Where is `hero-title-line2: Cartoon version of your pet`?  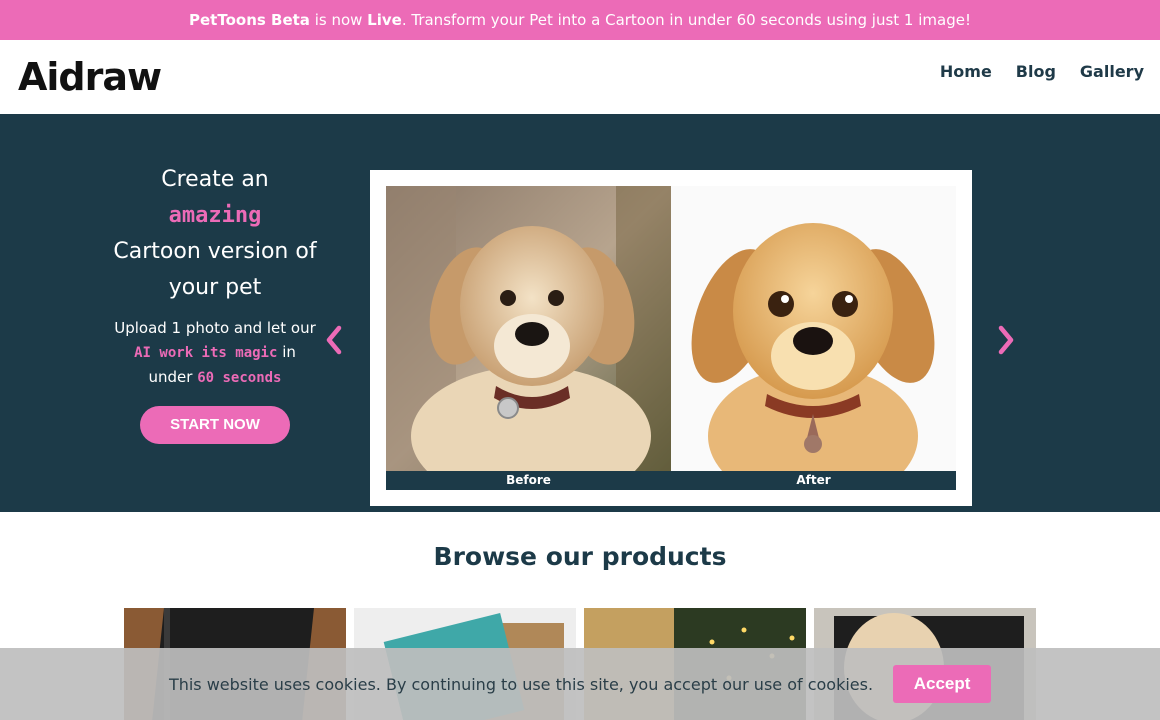
hero-title-line2: Cartoon version of your pet is located at coordinates (215, 269).